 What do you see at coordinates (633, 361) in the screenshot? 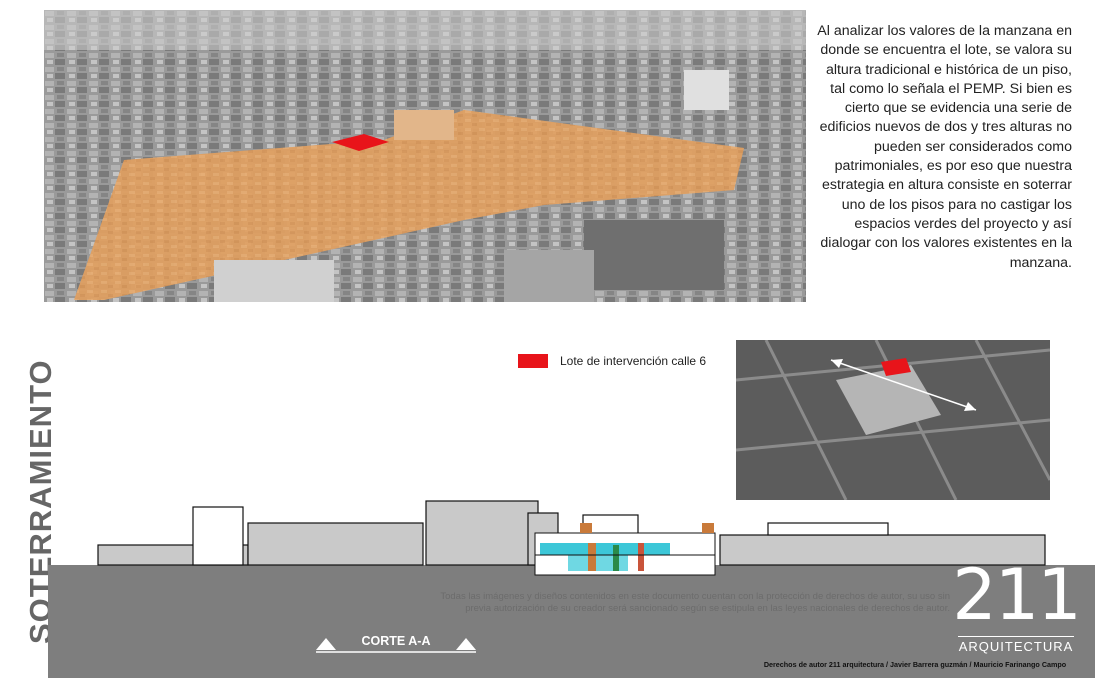
I see `legend-label: Lote de intervención calle 6` at bounding box center [633, 361].